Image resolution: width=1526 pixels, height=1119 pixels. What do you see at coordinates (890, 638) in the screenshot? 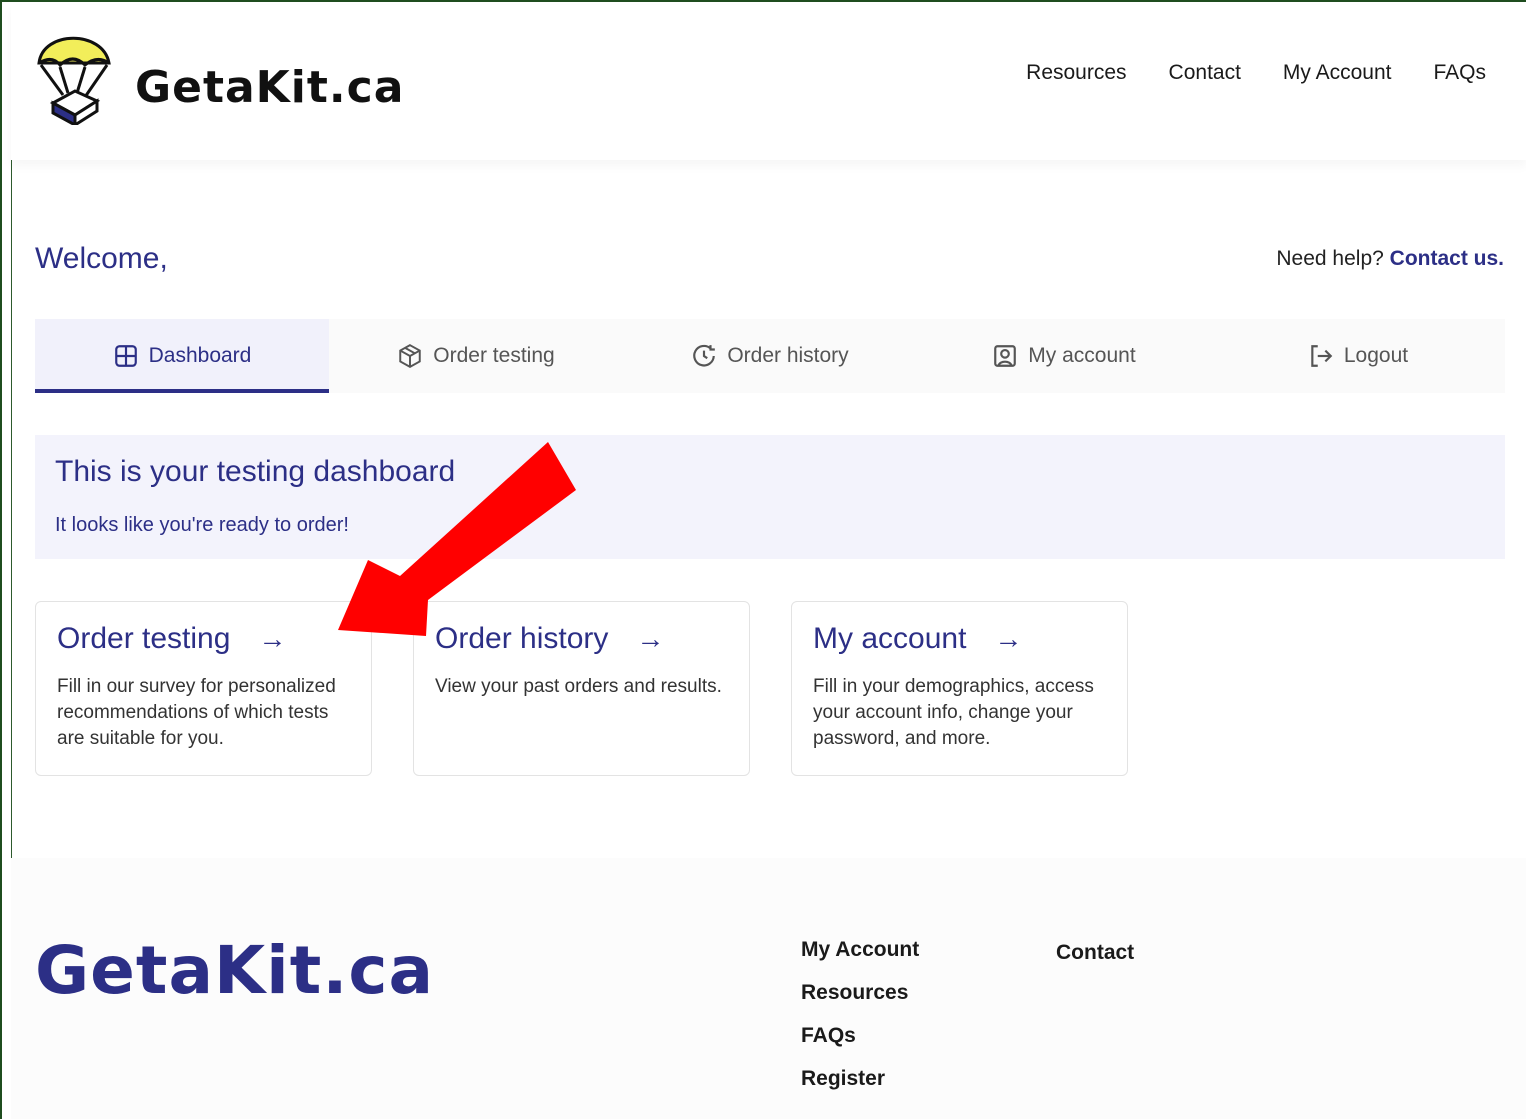
I see `card-my-account-heading: My account` at bounding box center [890, 638].